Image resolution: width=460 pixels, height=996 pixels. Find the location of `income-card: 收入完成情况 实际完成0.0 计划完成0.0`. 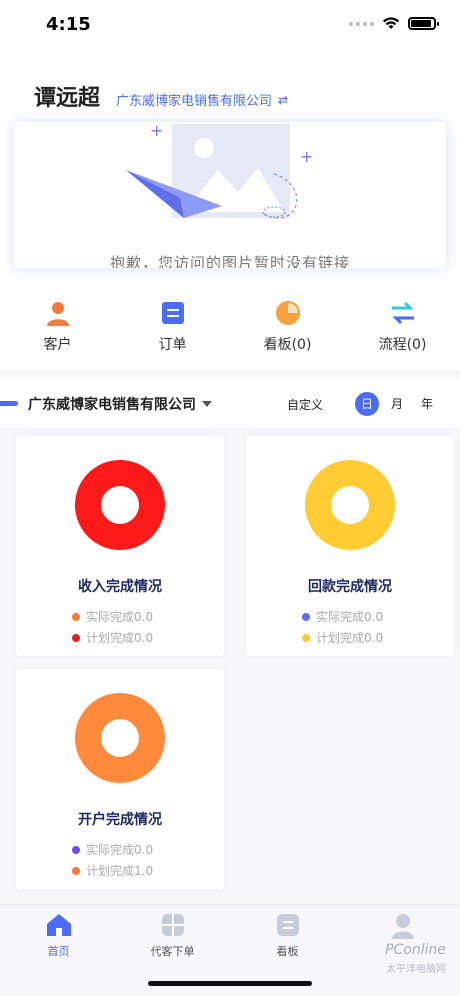

income-card: 收入完成情况 实际完成0.0 计划完成0.0 is located at coordinates (120, 546).